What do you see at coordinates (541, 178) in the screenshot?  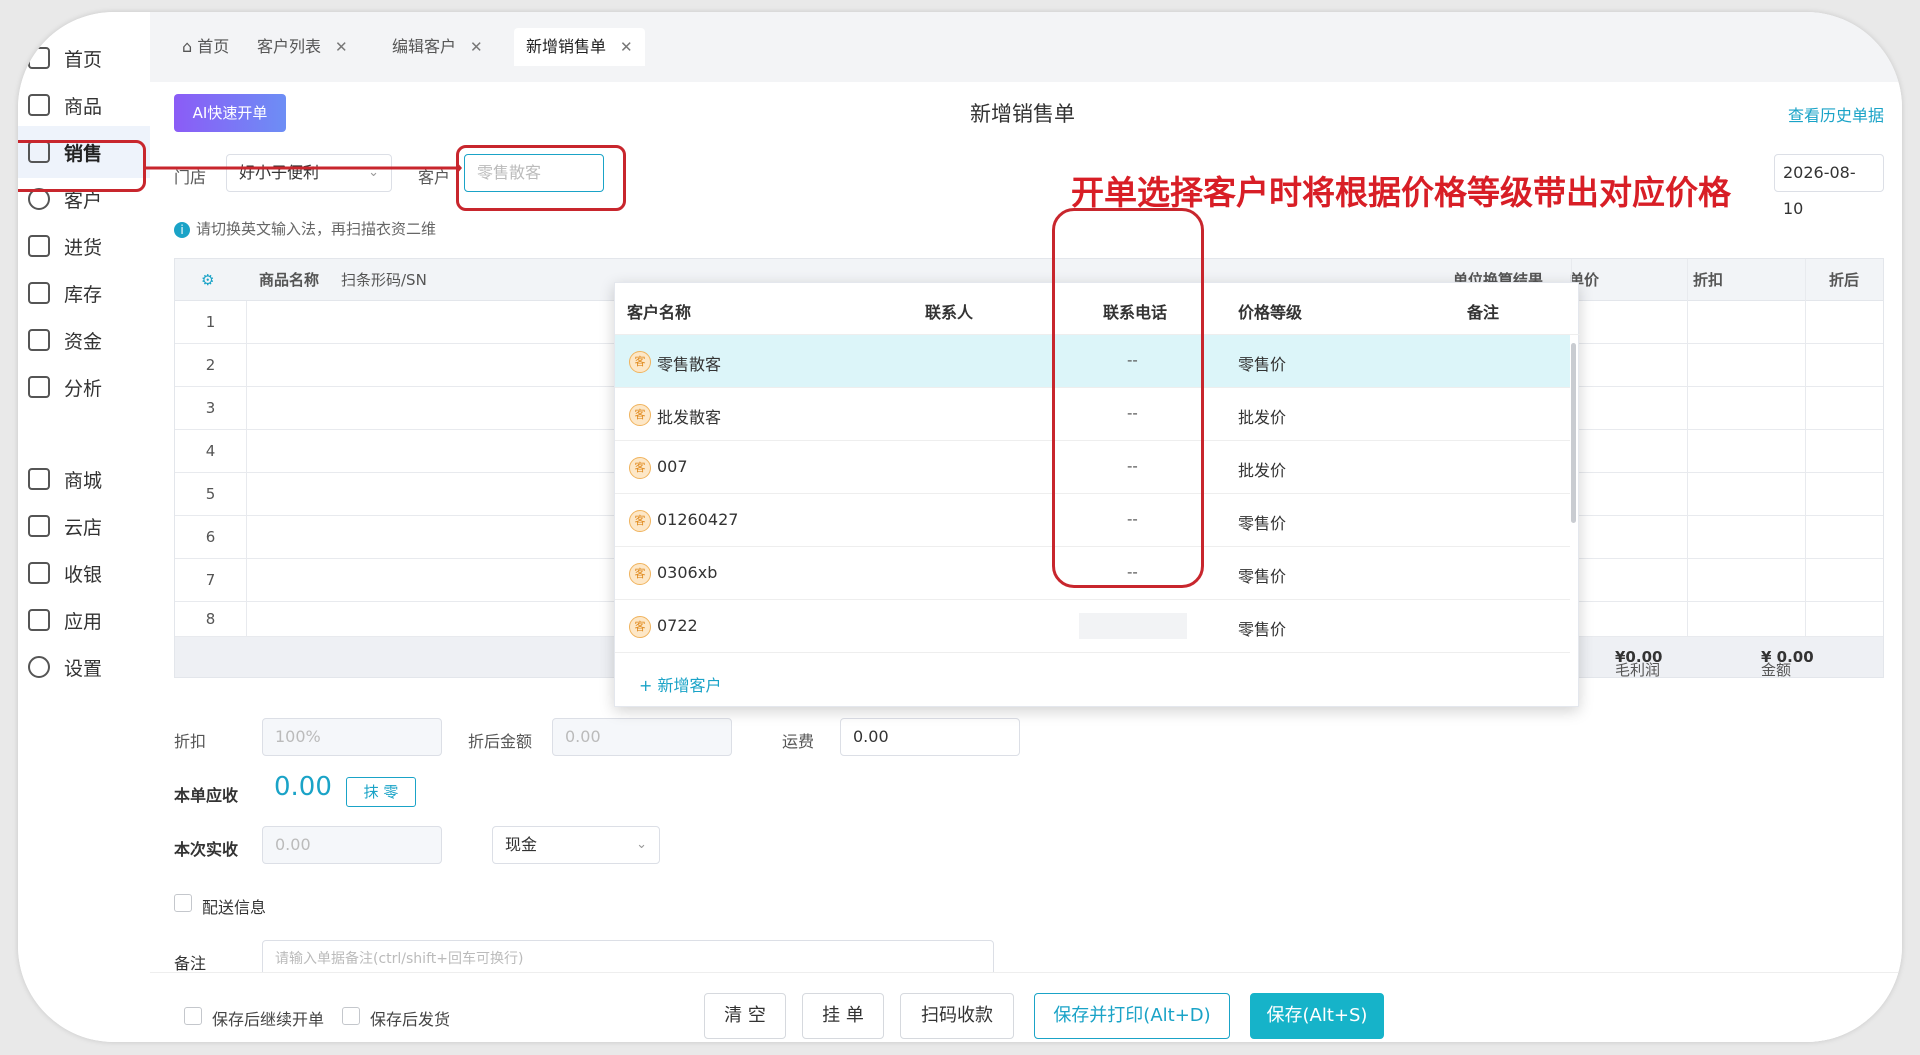 I see `customer-input-highlight-box` at bounding box center [541, 178].